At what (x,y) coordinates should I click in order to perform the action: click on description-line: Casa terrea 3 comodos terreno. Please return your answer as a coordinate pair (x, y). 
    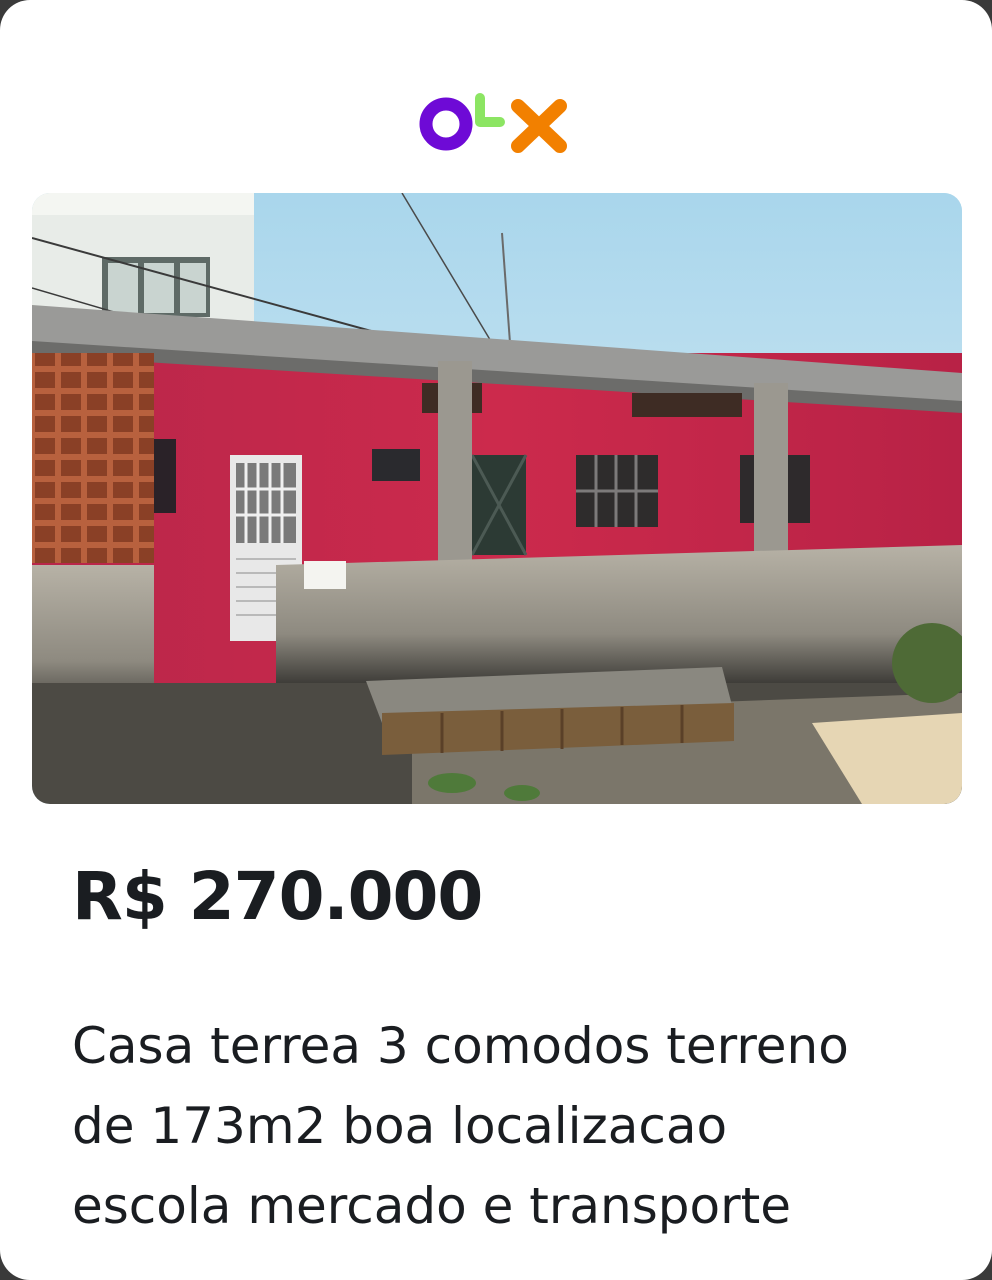
    Looking at the image, I should click on (460, 1046).